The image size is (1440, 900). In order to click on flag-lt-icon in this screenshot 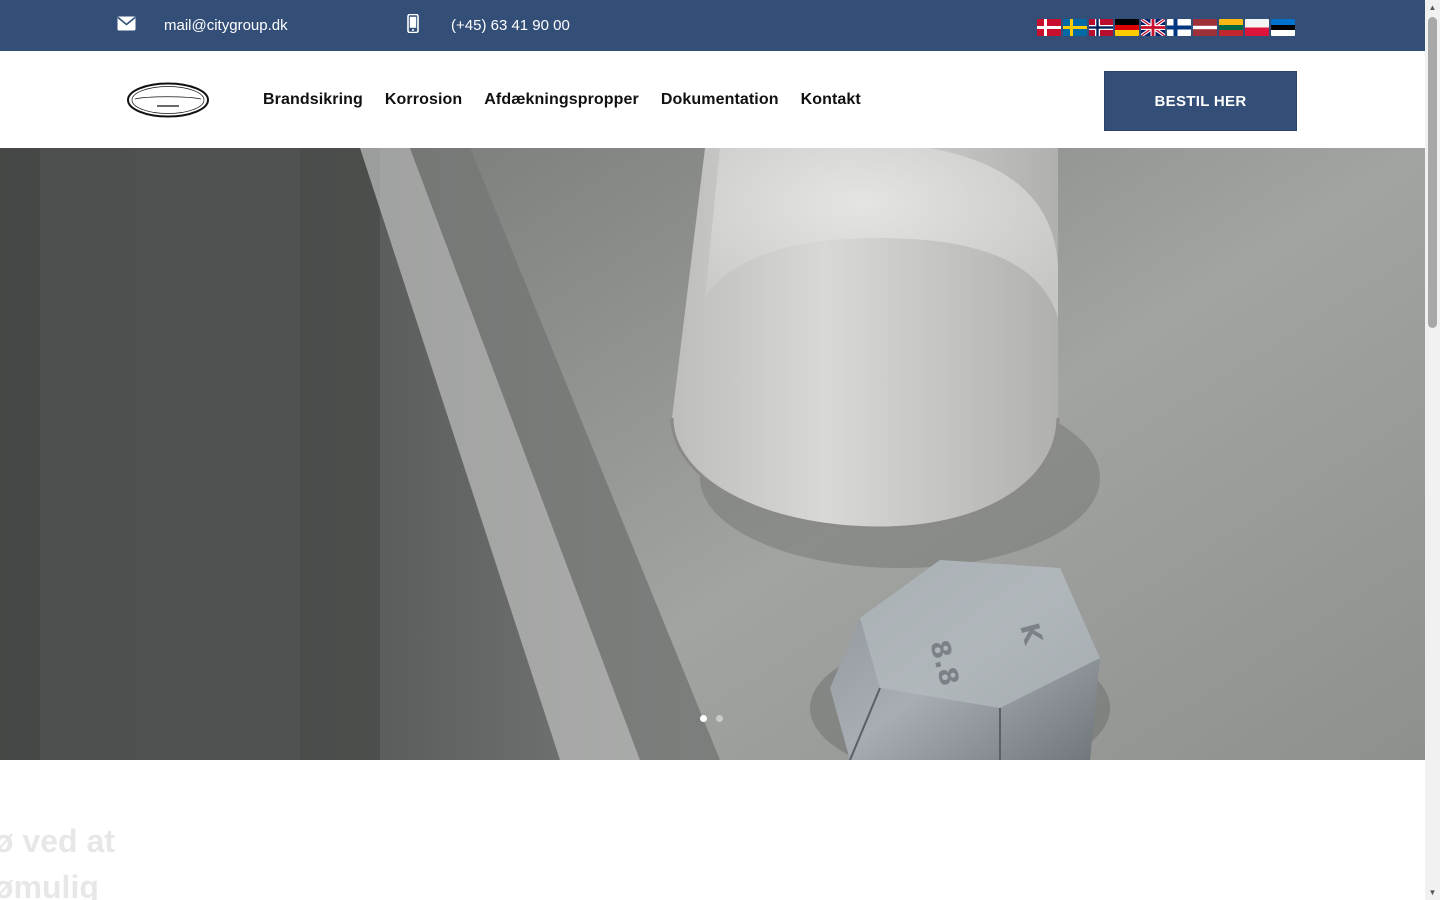, I will do `click(1231, 27)`.